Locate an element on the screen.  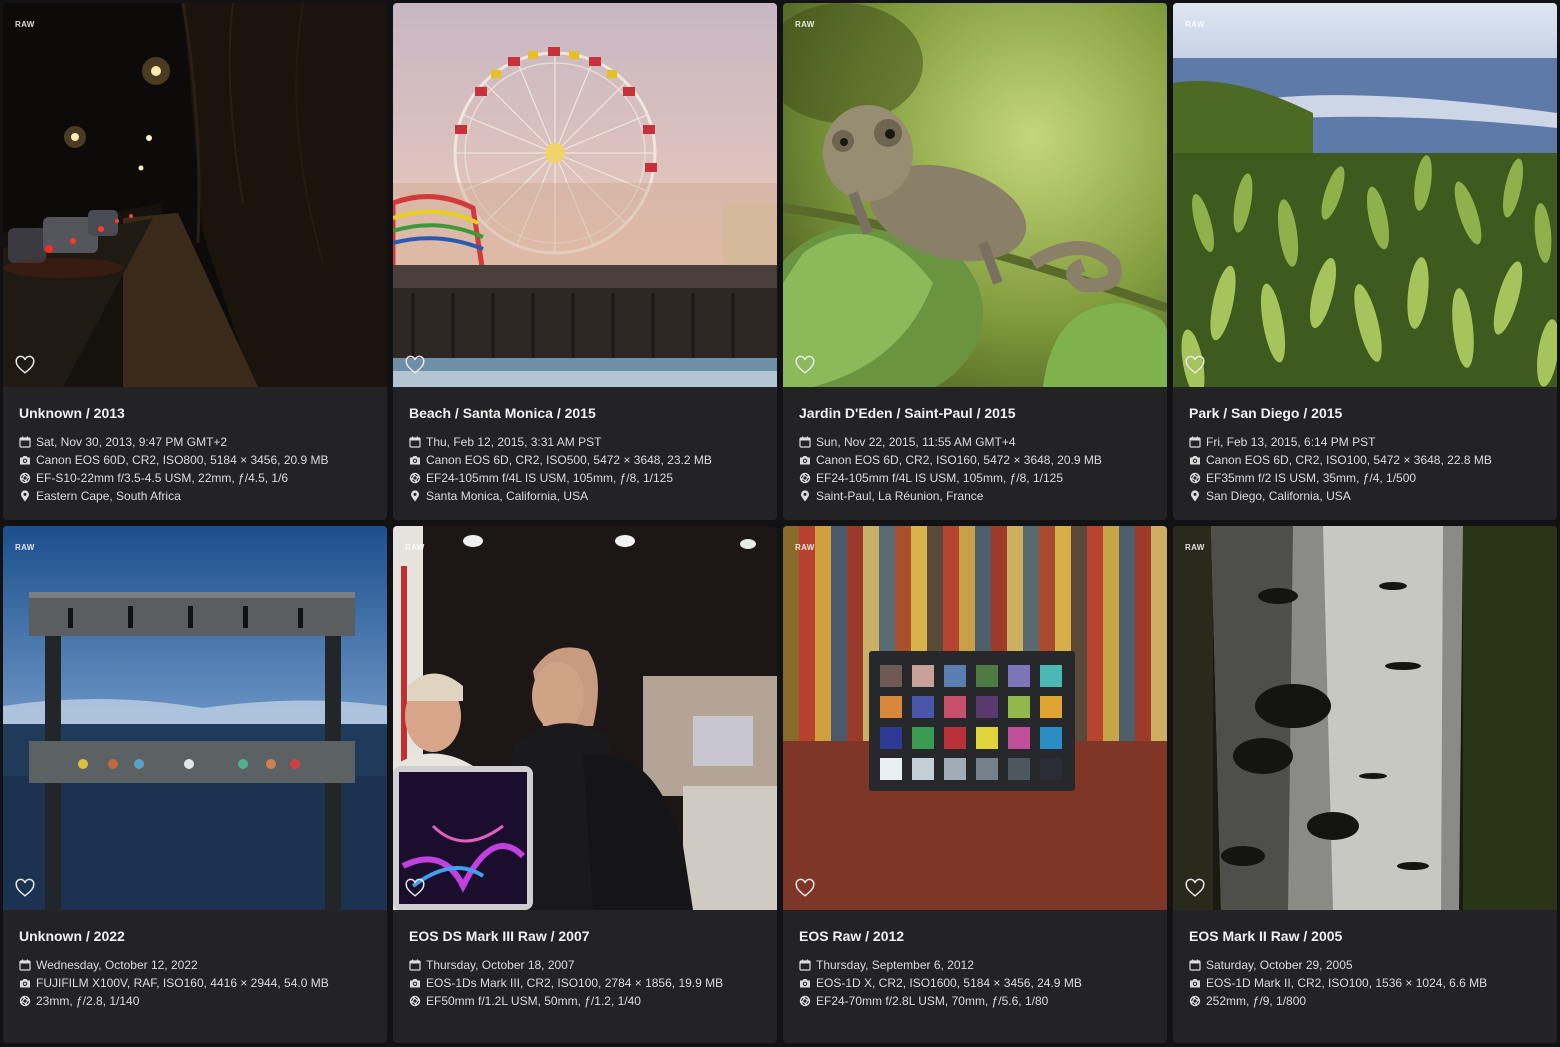
photo-title: Beach / Santa Monica / 2015 is located at coordinates (585, 414).